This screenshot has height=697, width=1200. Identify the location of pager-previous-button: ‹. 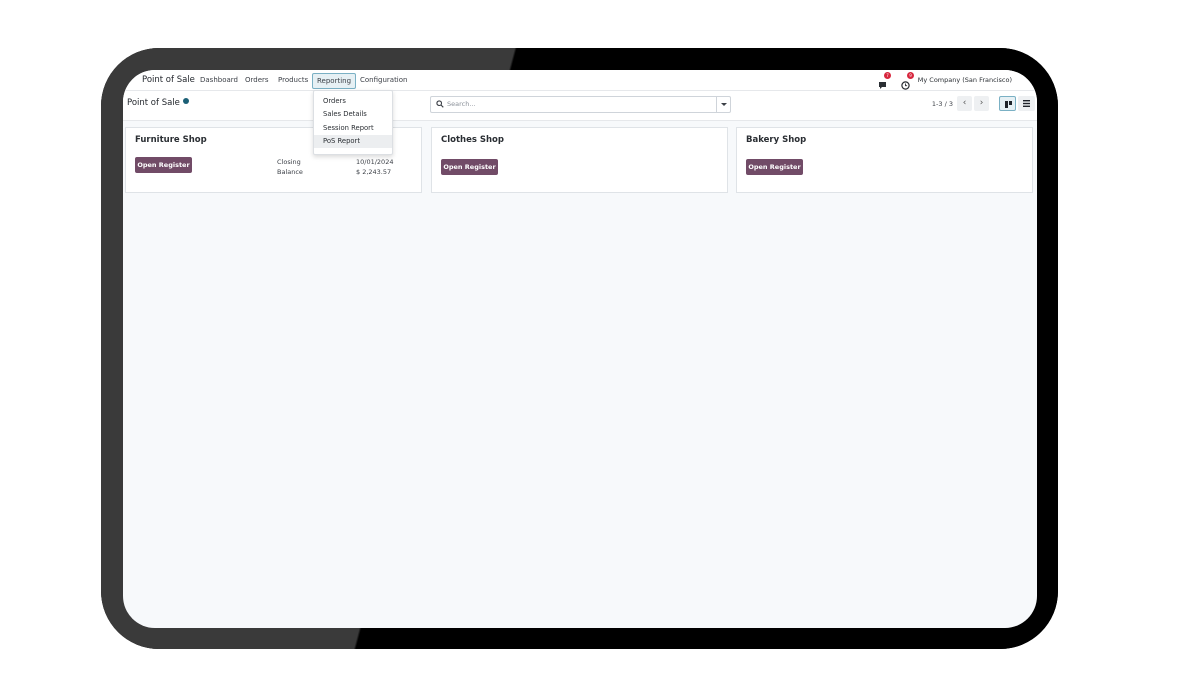
(964, 103).